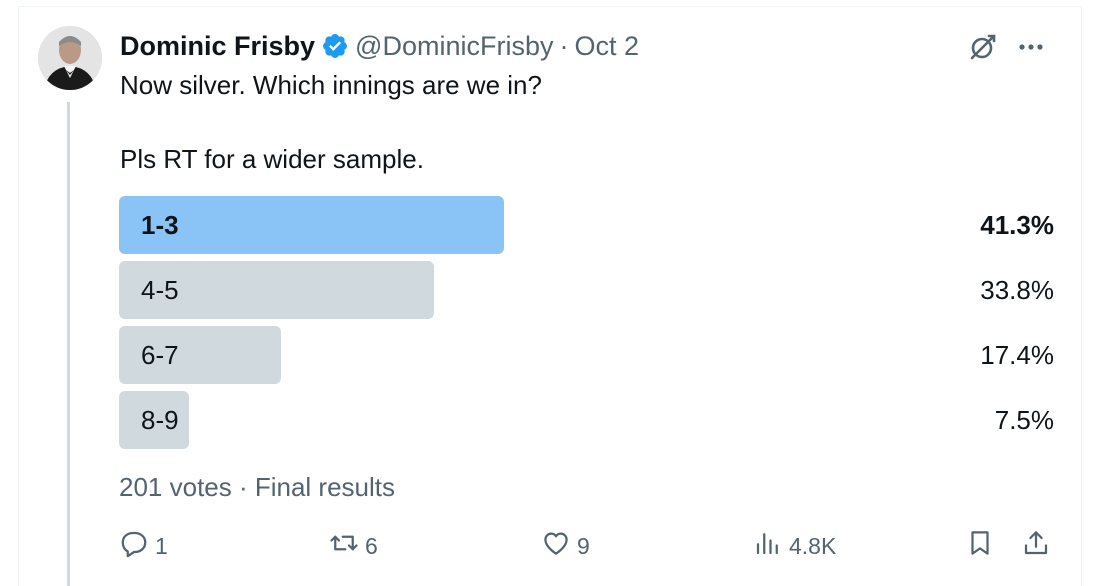 The image size is (1102, 586). I want to click on poll-option-label: 8-9, so click(160, 420).